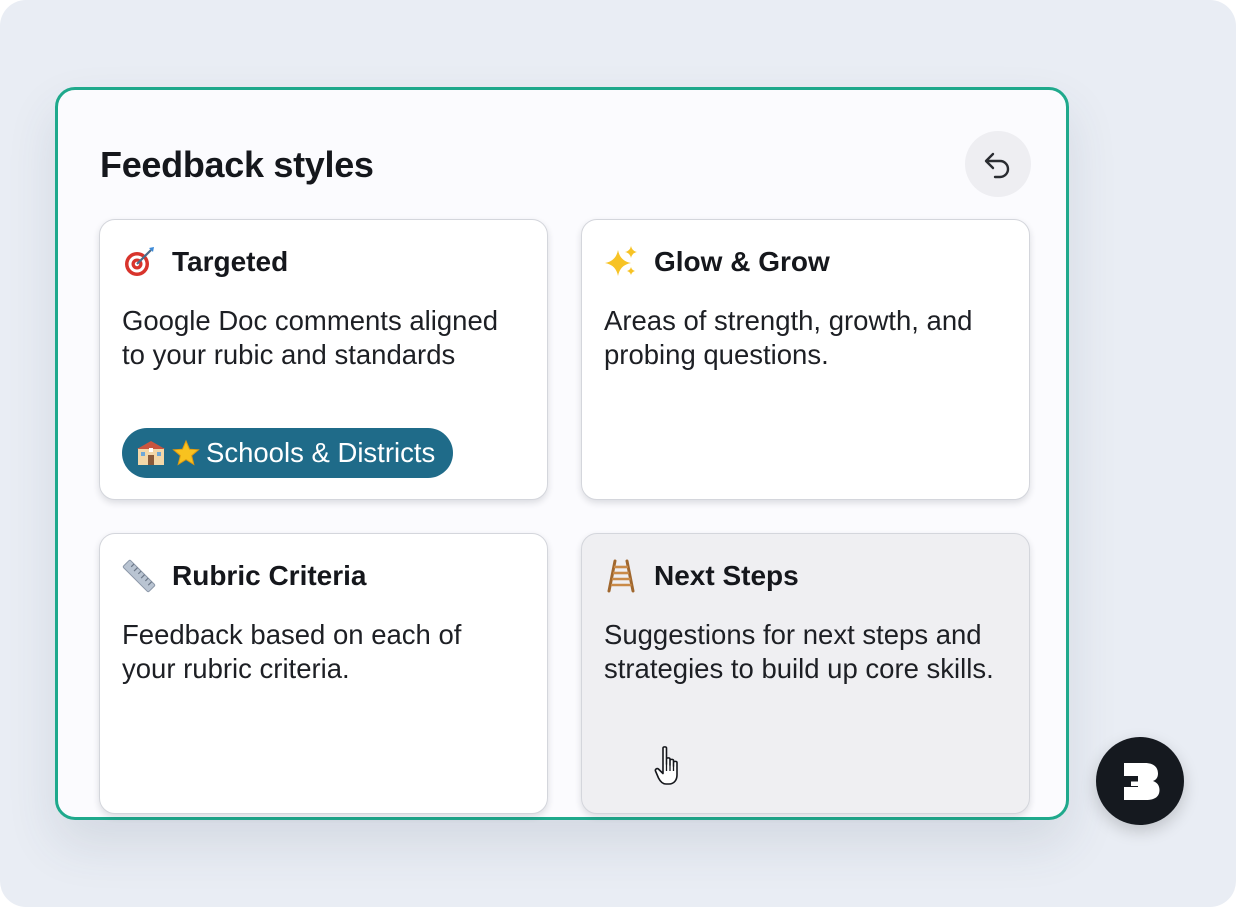  Describe the element at coordinates (139, 576) in the screenshot. I see `ruler-icon` at that location.